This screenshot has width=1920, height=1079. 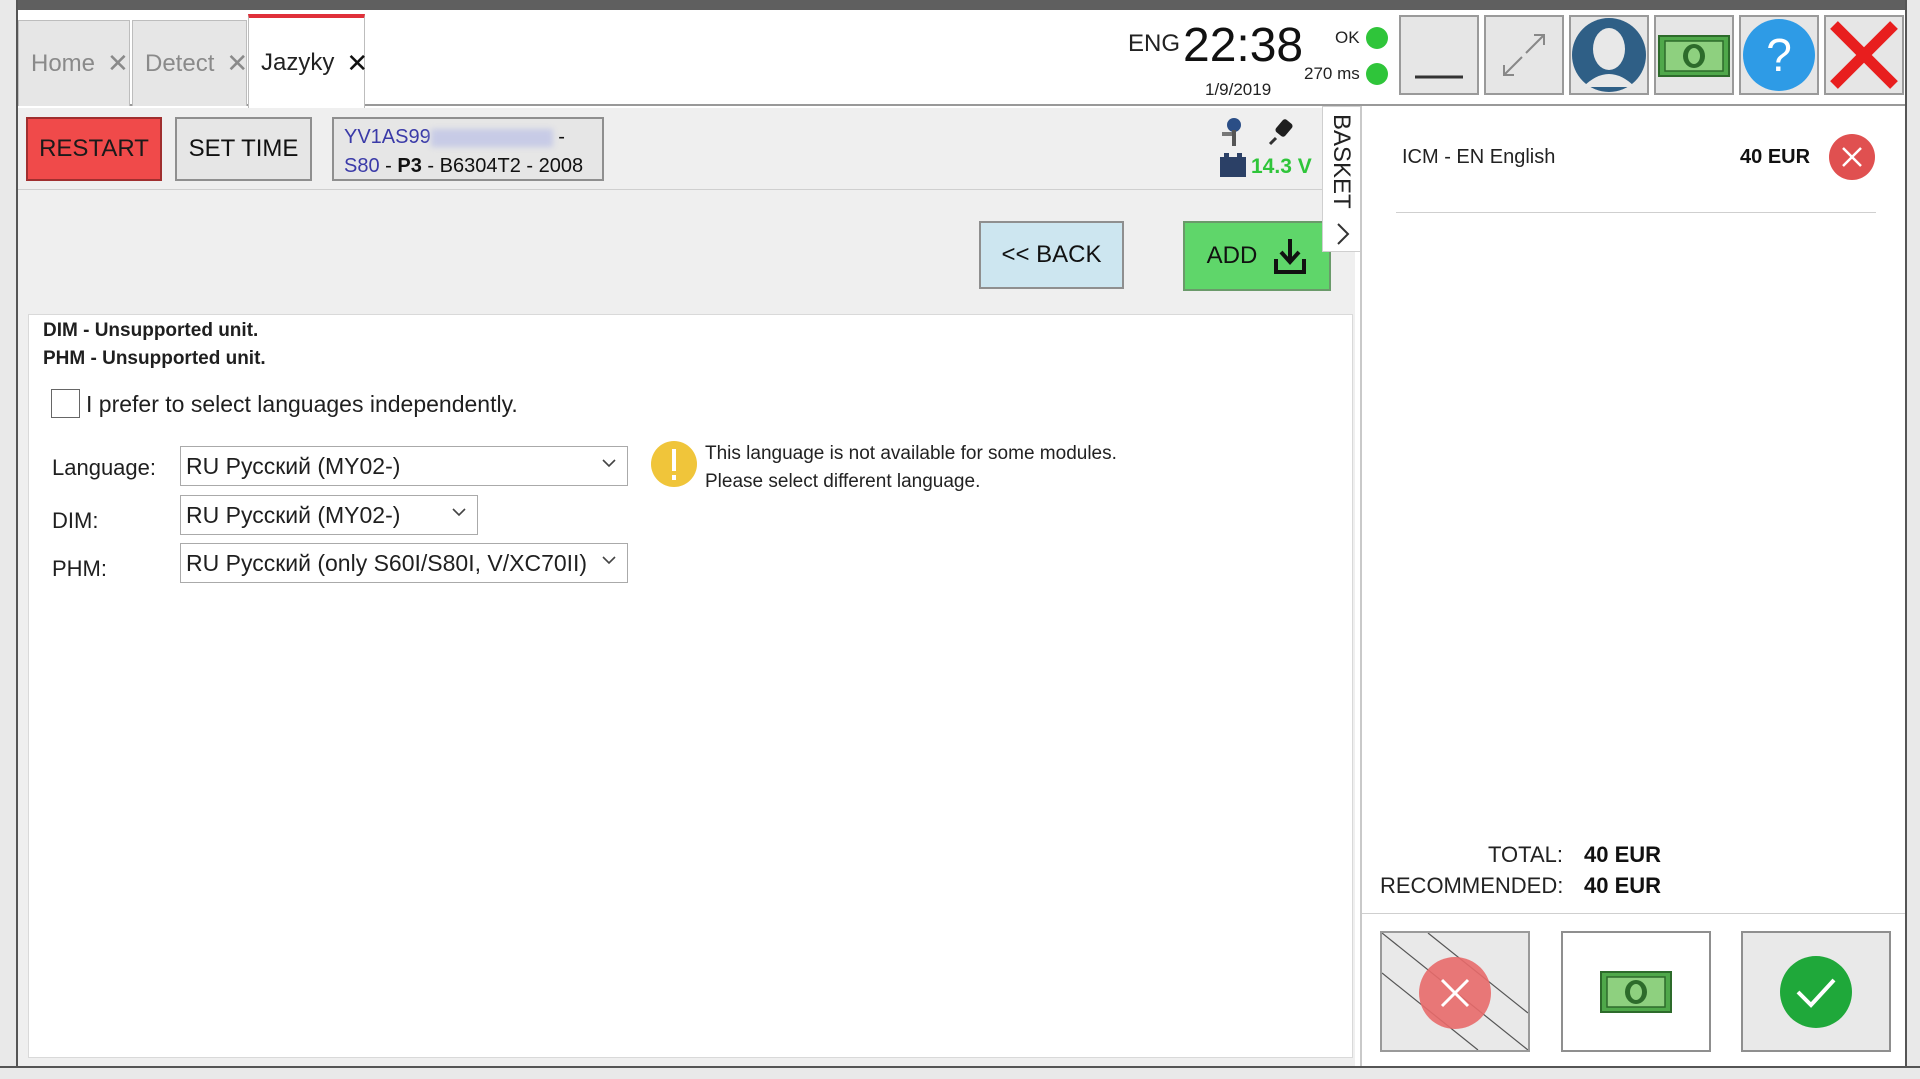 What do you see at coordinates (1525, 854) in the screenshot?
I see `total-label: TOTAL:` at bounding box center [1525, 854].